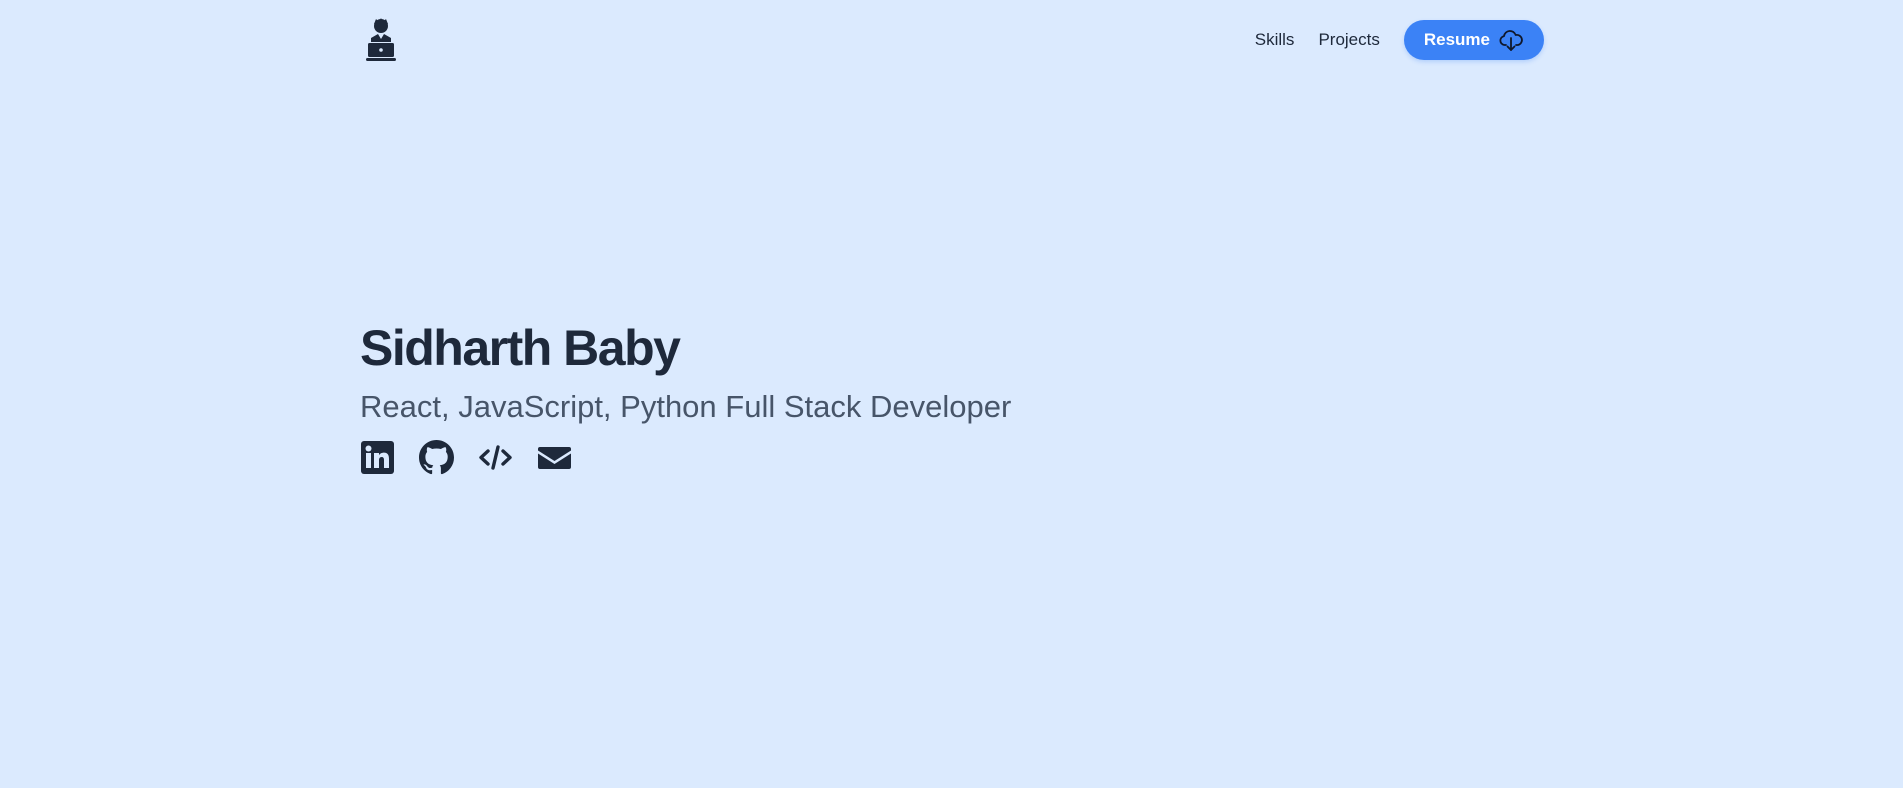 Image resolution: width=1903 pixels, height=788 pixels. Describe the element at coordinates (436, 457) in the screenshot. I see `github-icon` at that location.